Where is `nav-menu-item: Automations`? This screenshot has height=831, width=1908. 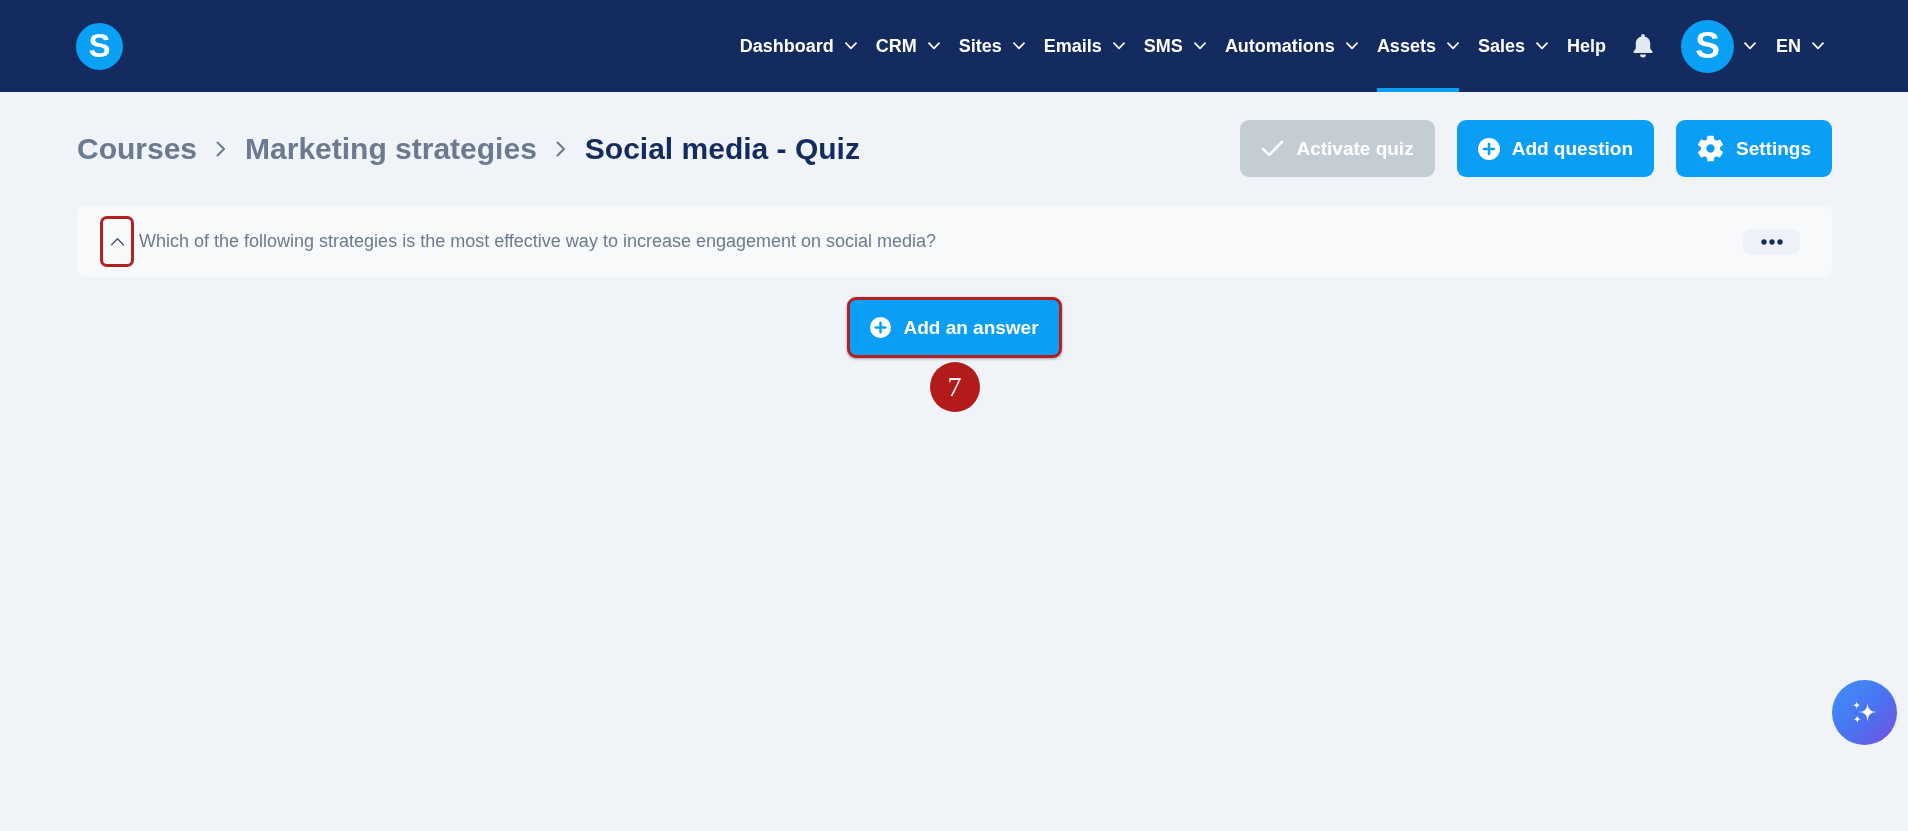
nav-menu-item: Automations is located at coordinates (1291, 46).